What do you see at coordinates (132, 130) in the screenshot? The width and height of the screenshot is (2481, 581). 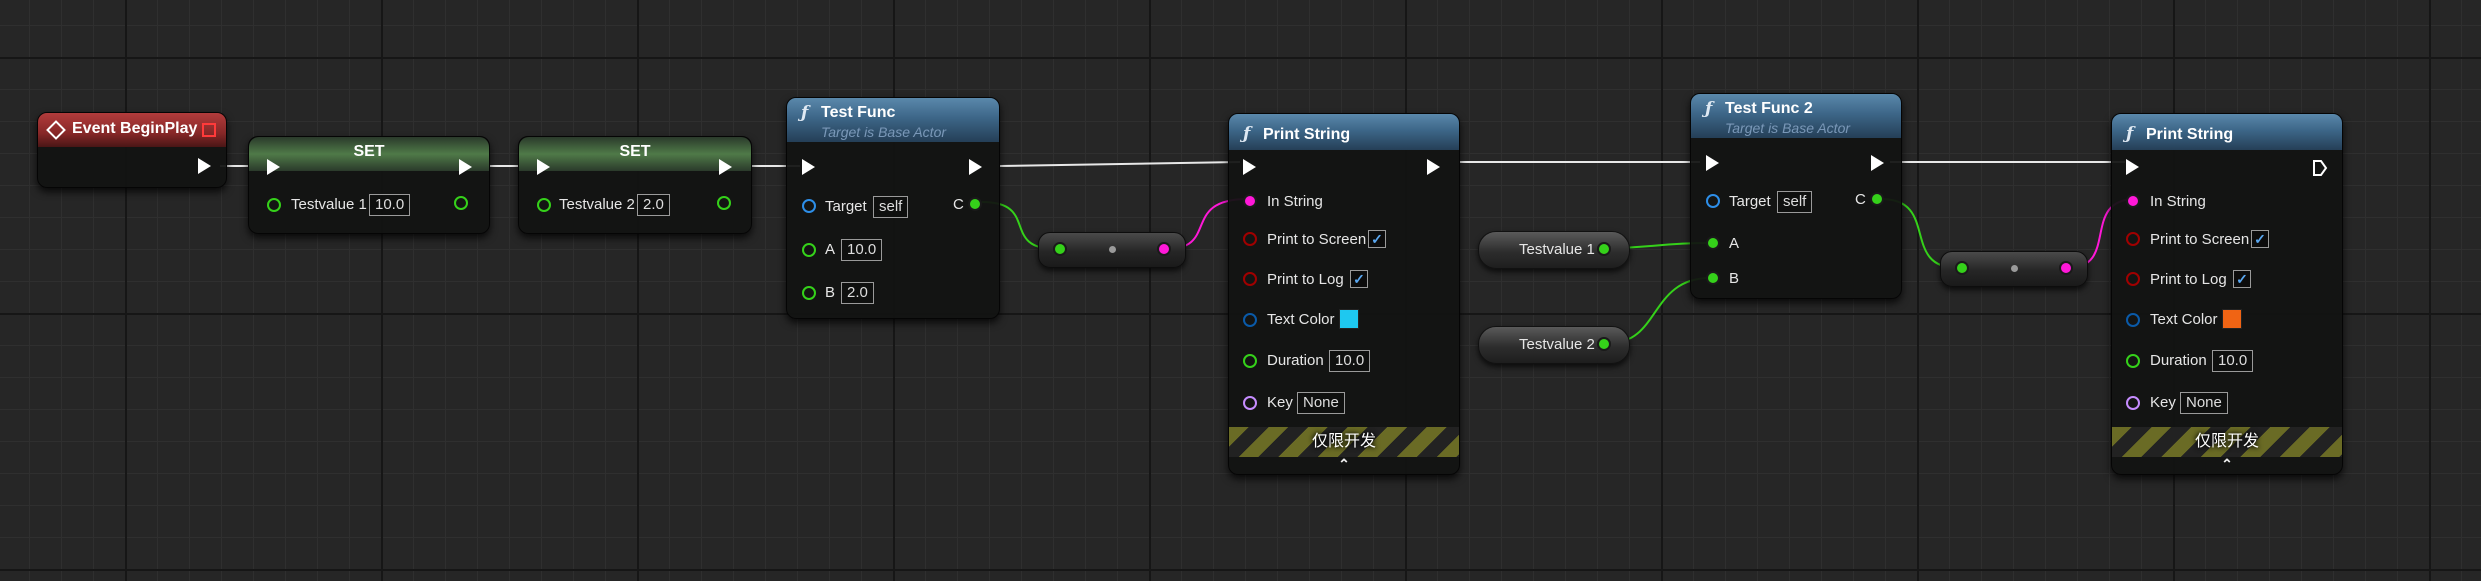 I see `event-header: Event BeginPlay` at bounding box center [132, 130].